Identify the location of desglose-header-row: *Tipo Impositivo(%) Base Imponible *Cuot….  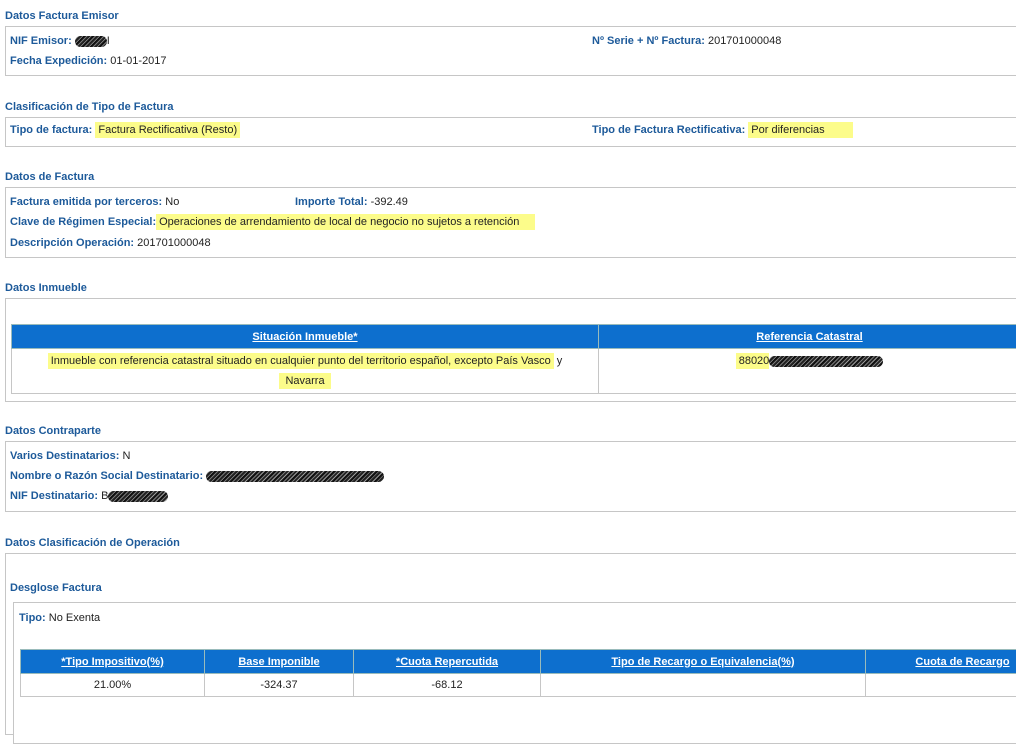
(518, 662).